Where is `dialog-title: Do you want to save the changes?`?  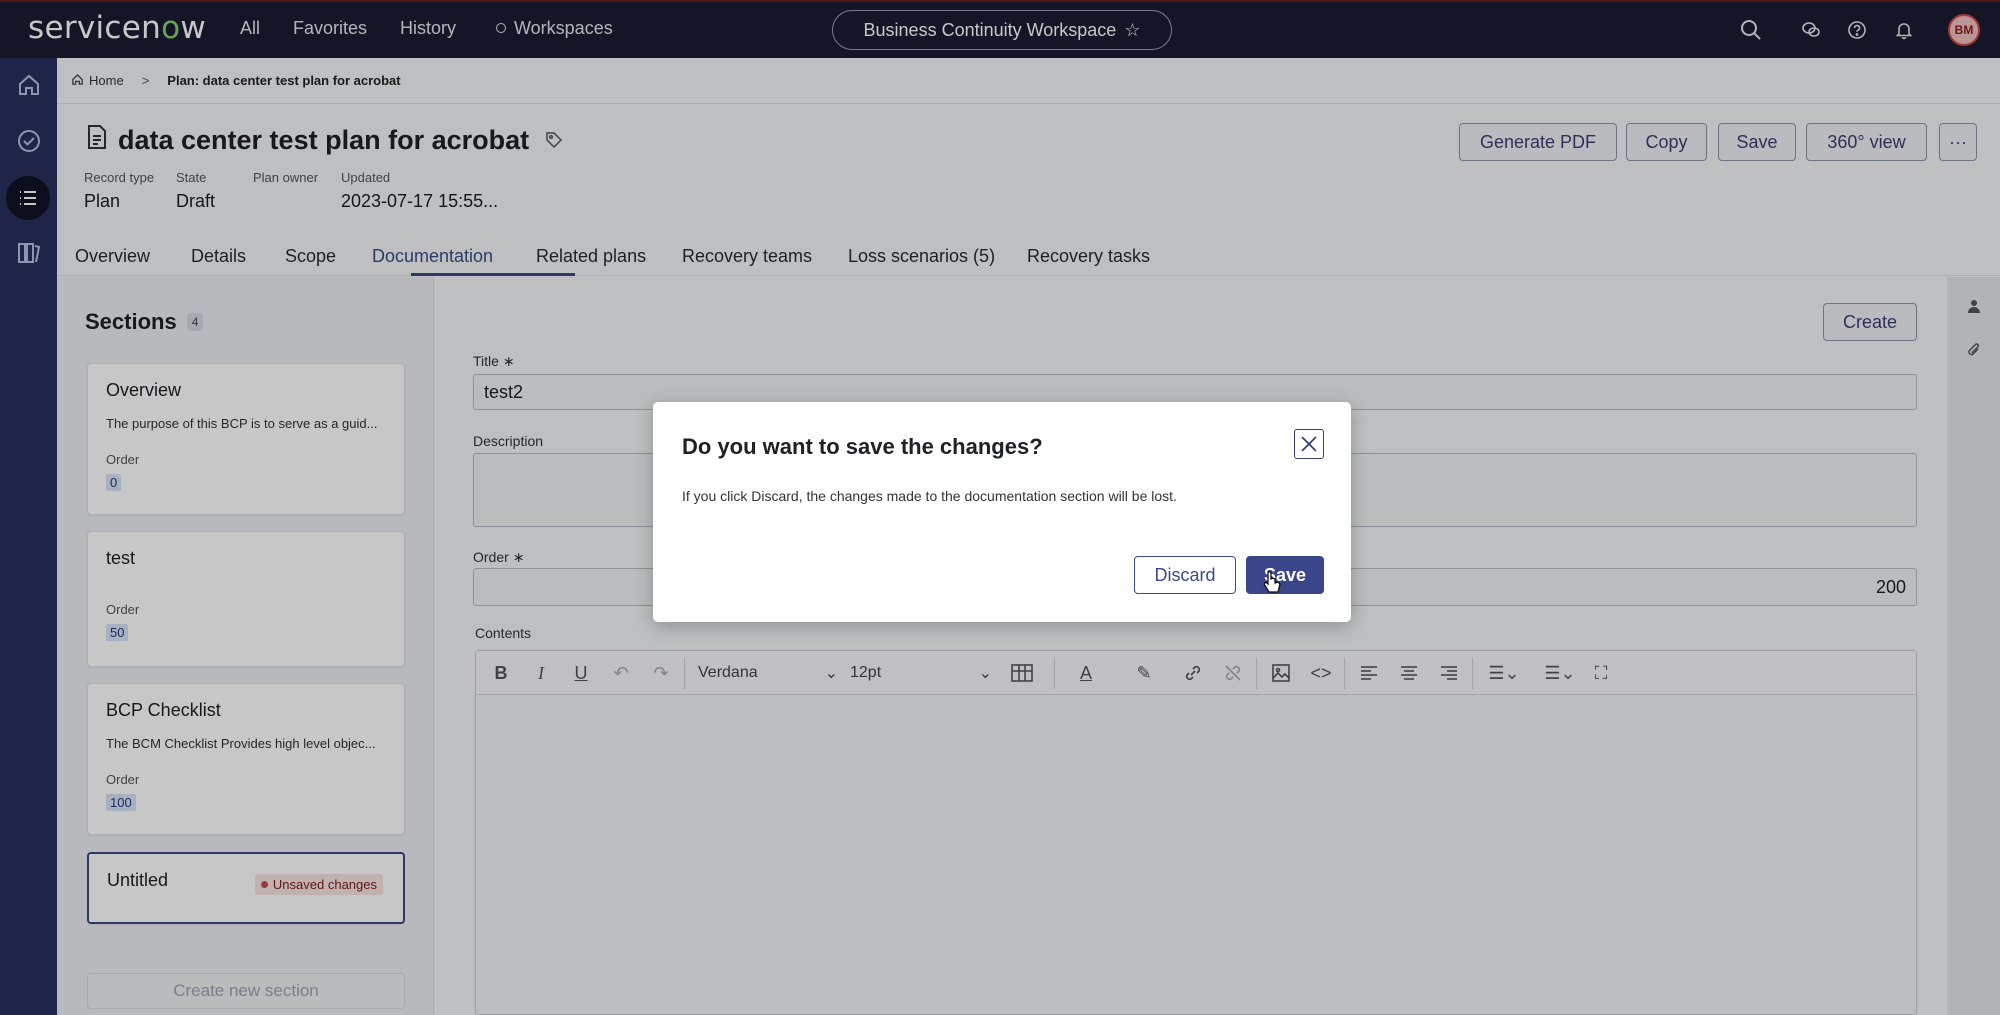 dialog-title: Do you want to save the changes? is located at coordinates (862, 446).